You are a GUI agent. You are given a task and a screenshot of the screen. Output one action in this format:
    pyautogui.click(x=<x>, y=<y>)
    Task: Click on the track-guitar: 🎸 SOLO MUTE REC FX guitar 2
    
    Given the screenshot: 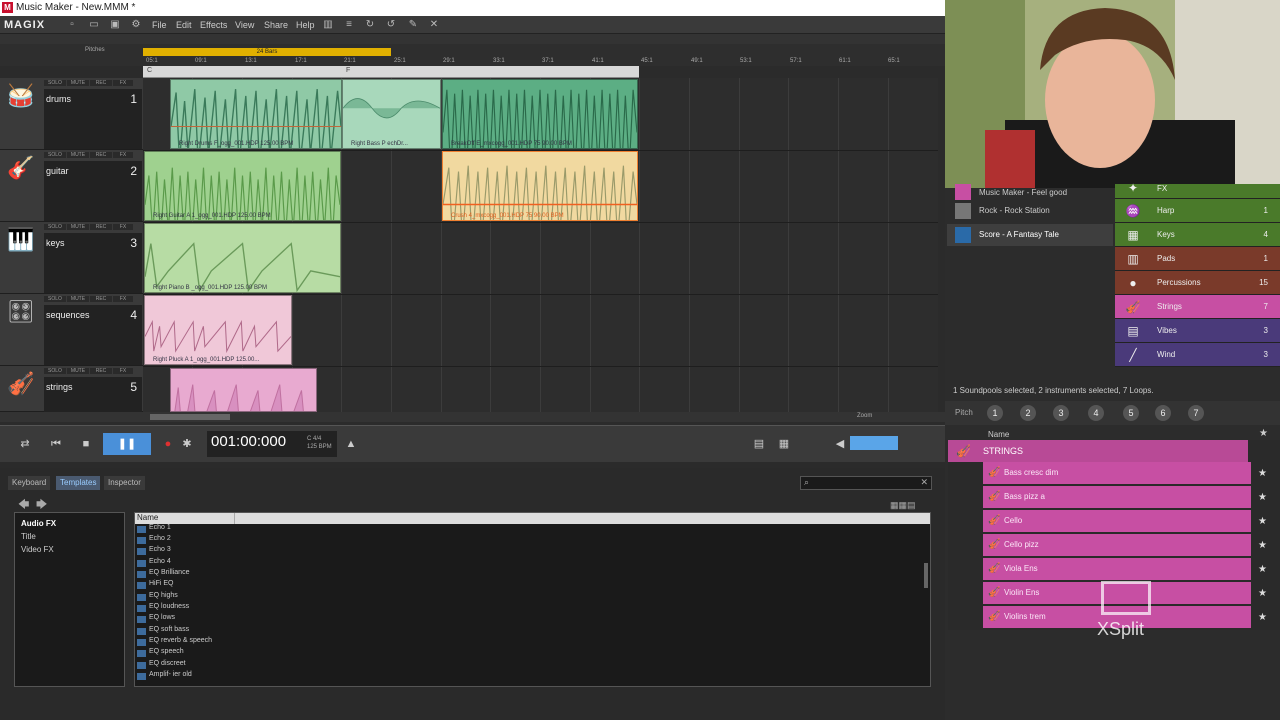 What is the action you would take?
    pyautogui.click(x=71, y=186)
    